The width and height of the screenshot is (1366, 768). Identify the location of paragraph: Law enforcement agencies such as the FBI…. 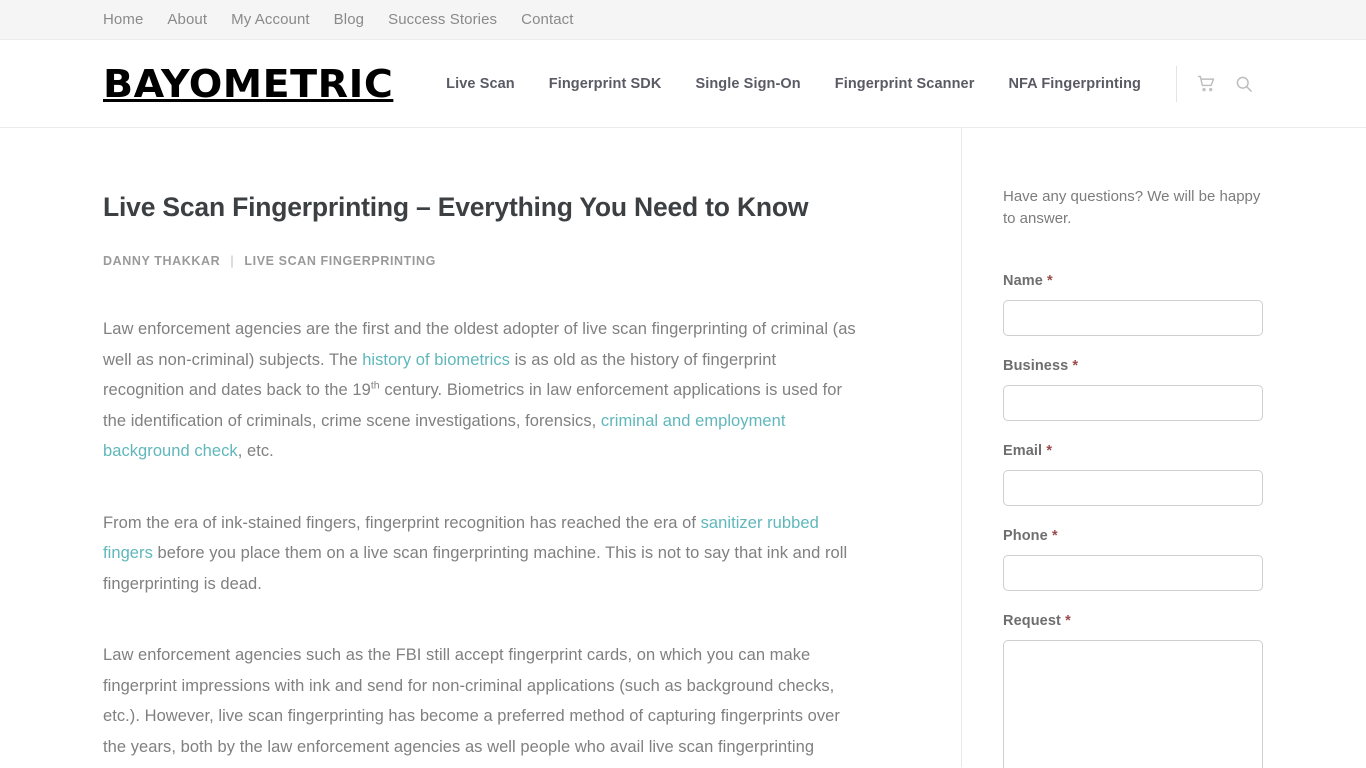
(480, 704).